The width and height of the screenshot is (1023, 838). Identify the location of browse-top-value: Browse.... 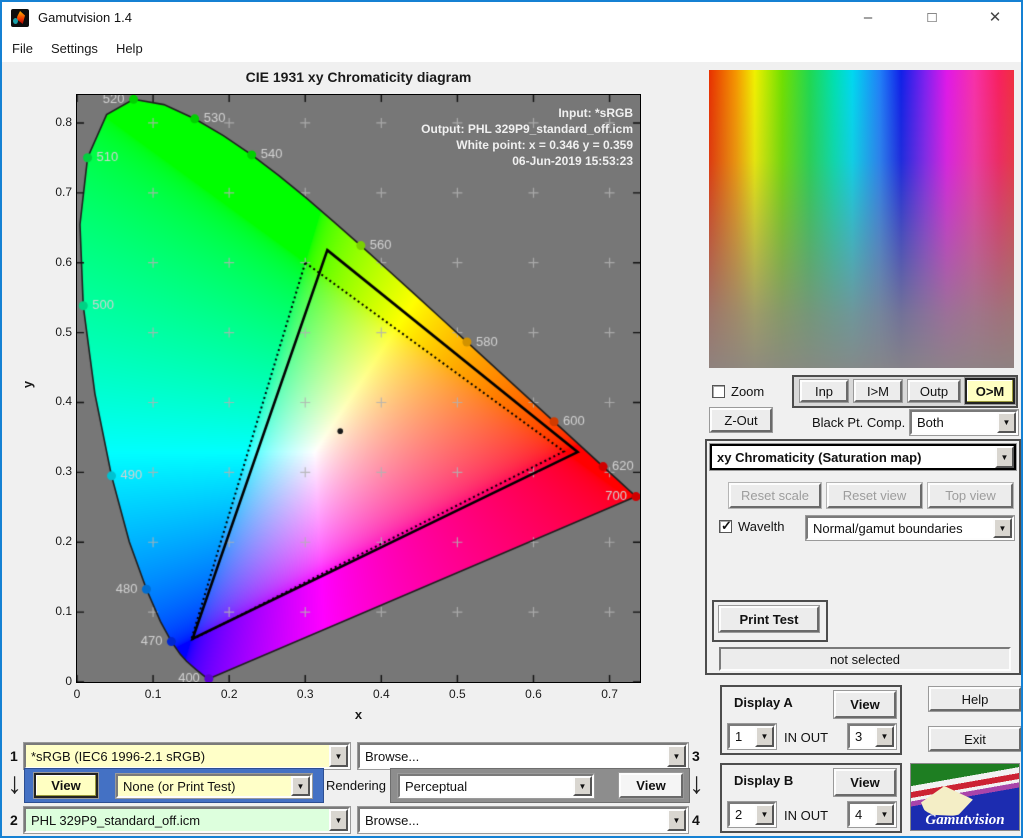
(392, 756).